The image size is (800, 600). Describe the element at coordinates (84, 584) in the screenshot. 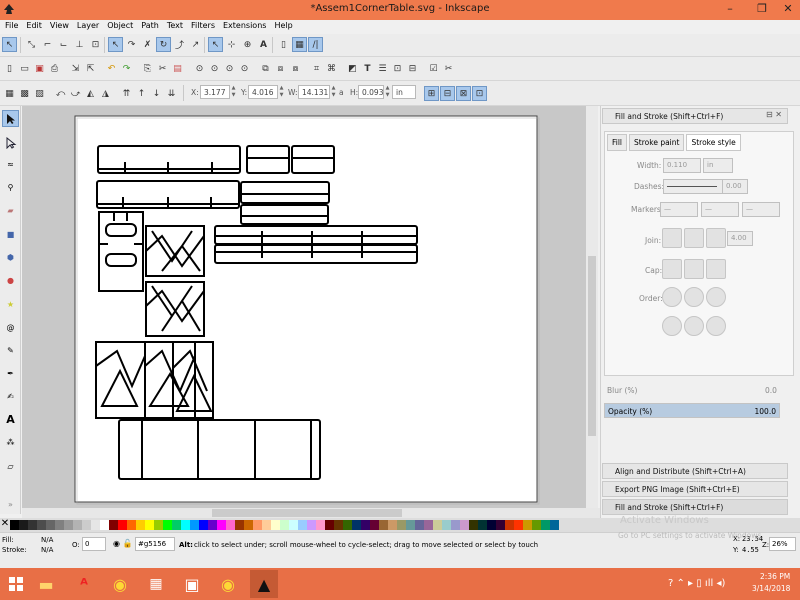

I see `acrobat-icon: ᴬ` at that location.